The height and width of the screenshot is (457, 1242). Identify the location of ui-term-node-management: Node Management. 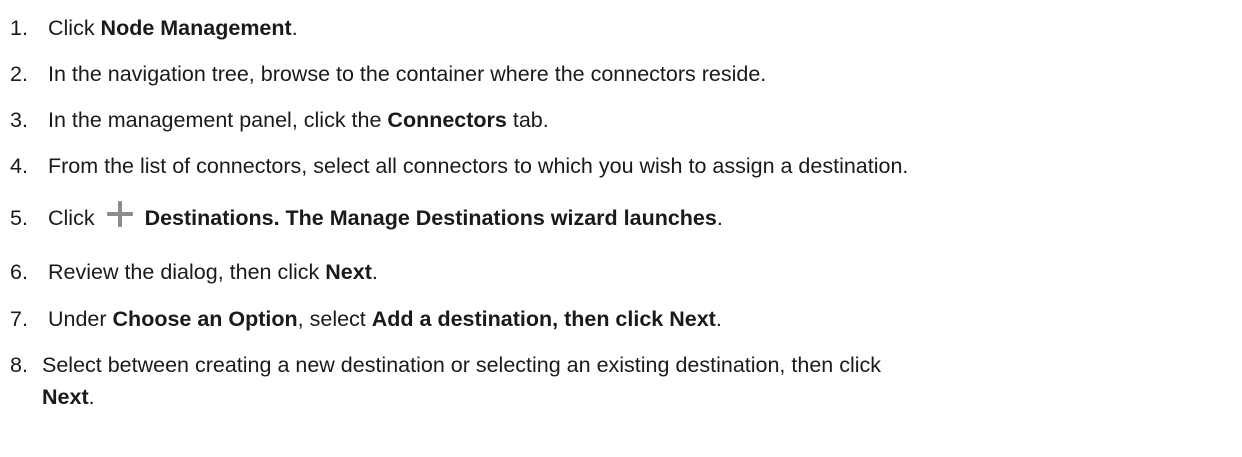
(196, 28).